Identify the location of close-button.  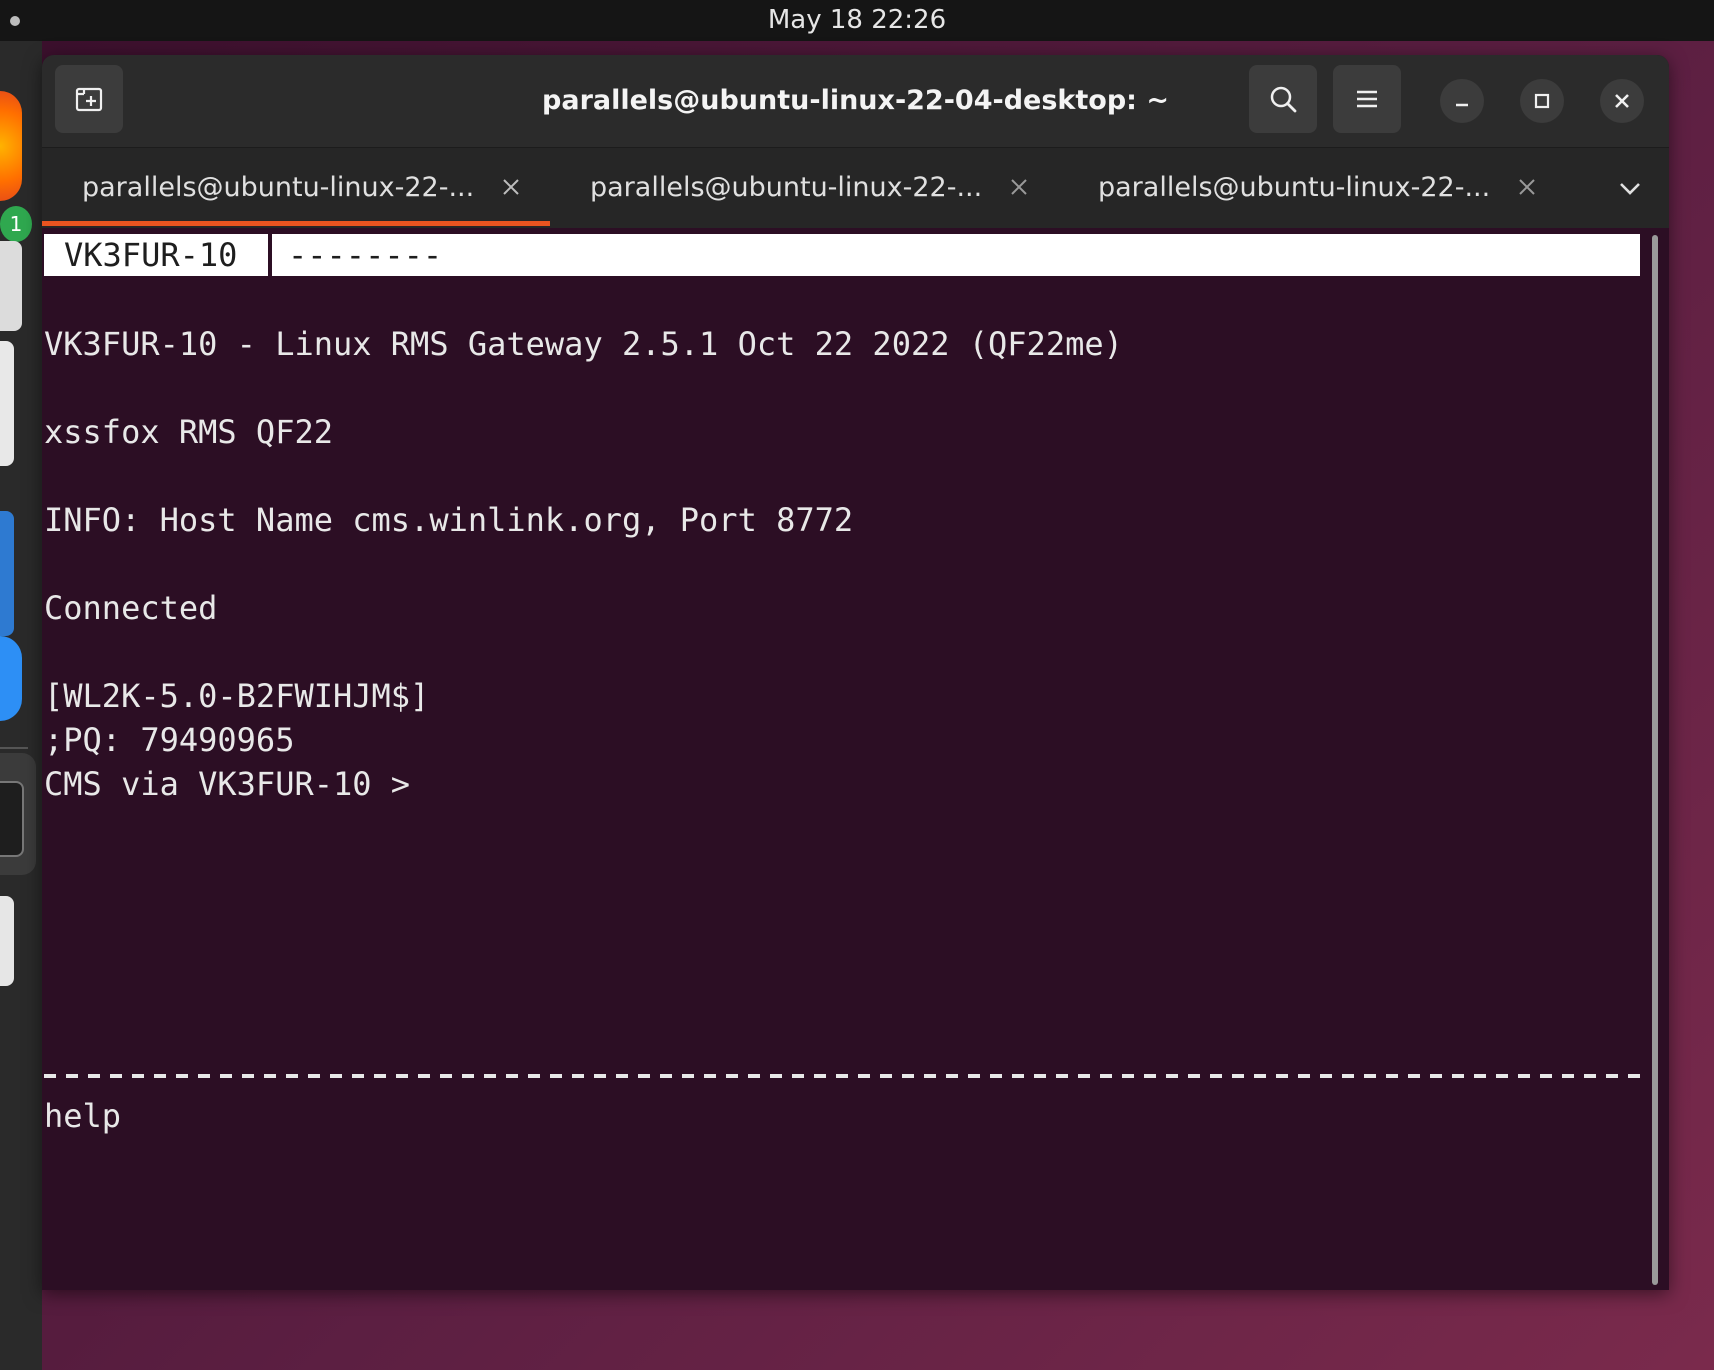
(1622, 101).